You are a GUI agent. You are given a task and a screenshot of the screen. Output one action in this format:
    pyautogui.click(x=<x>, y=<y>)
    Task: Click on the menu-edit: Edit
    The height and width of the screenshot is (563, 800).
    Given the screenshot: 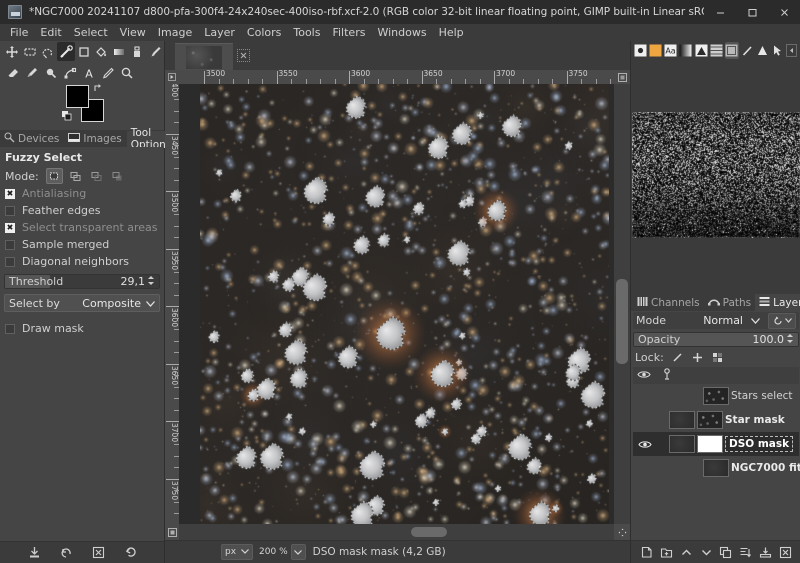 What is the action you would take?
    pyautogui.click(x=50, y=33)
    